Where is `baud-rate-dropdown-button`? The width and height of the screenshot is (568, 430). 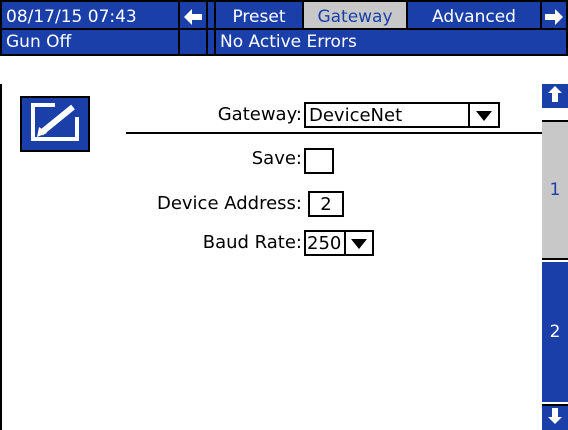 baud-rate-dropdown-button is located at coordinates (359, 243).